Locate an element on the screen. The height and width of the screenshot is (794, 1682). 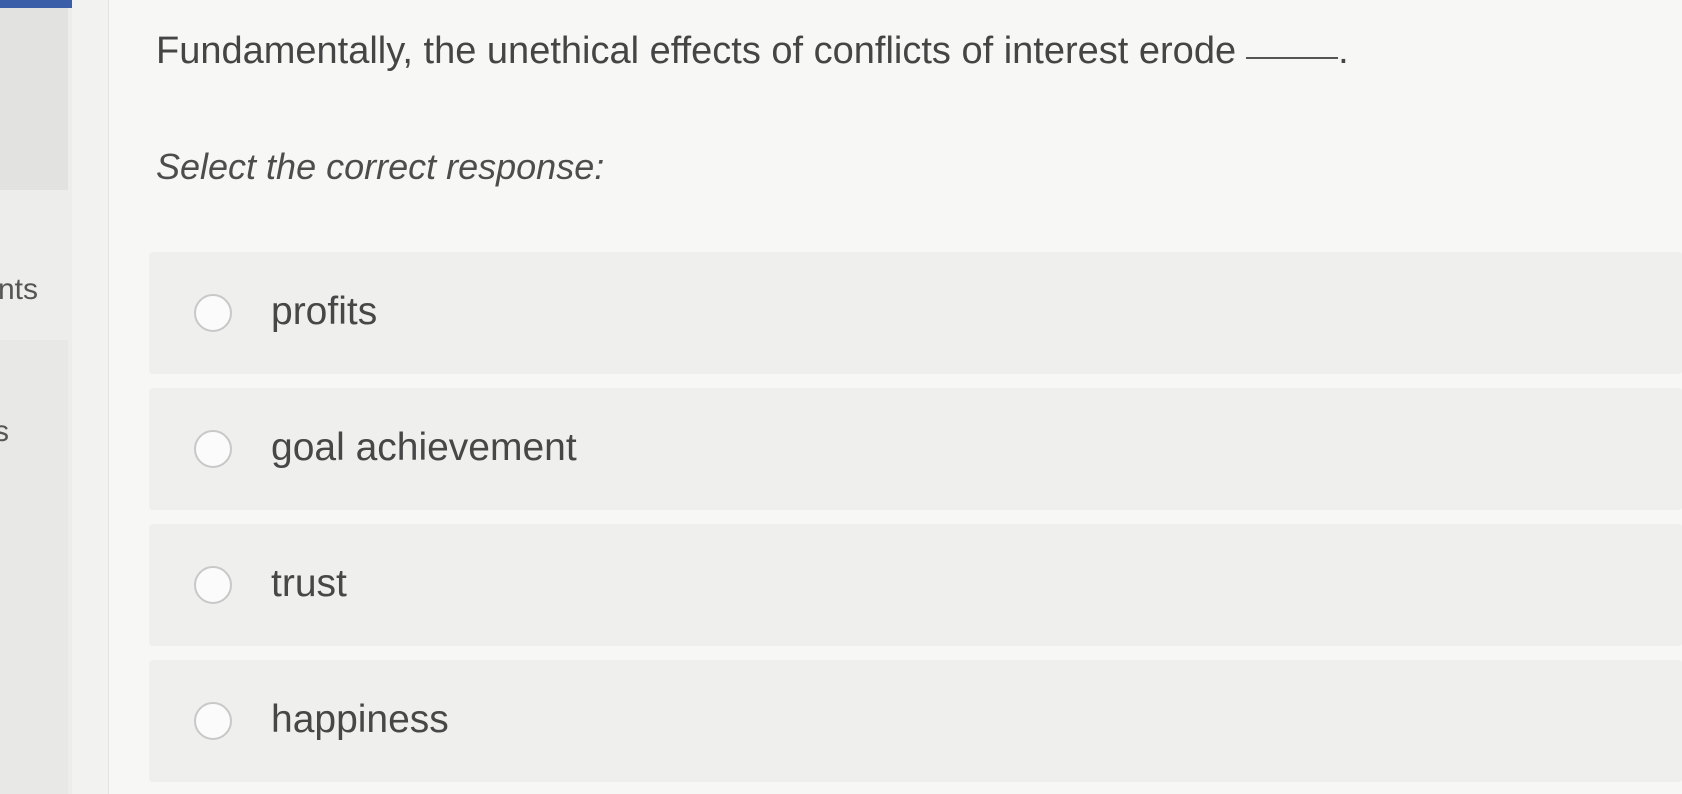
sidebar-item-1: nts is located at coordinates (29, 290).